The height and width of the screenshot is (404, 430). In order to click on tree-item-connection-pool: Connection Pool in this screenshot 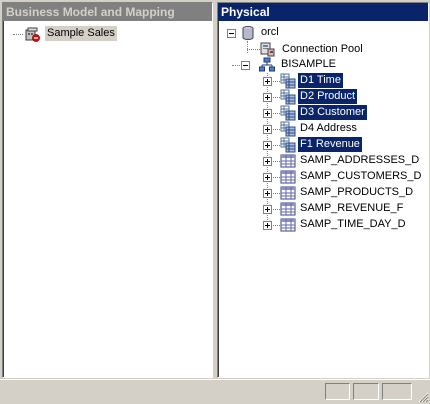, I will do `click(319, 49)`.